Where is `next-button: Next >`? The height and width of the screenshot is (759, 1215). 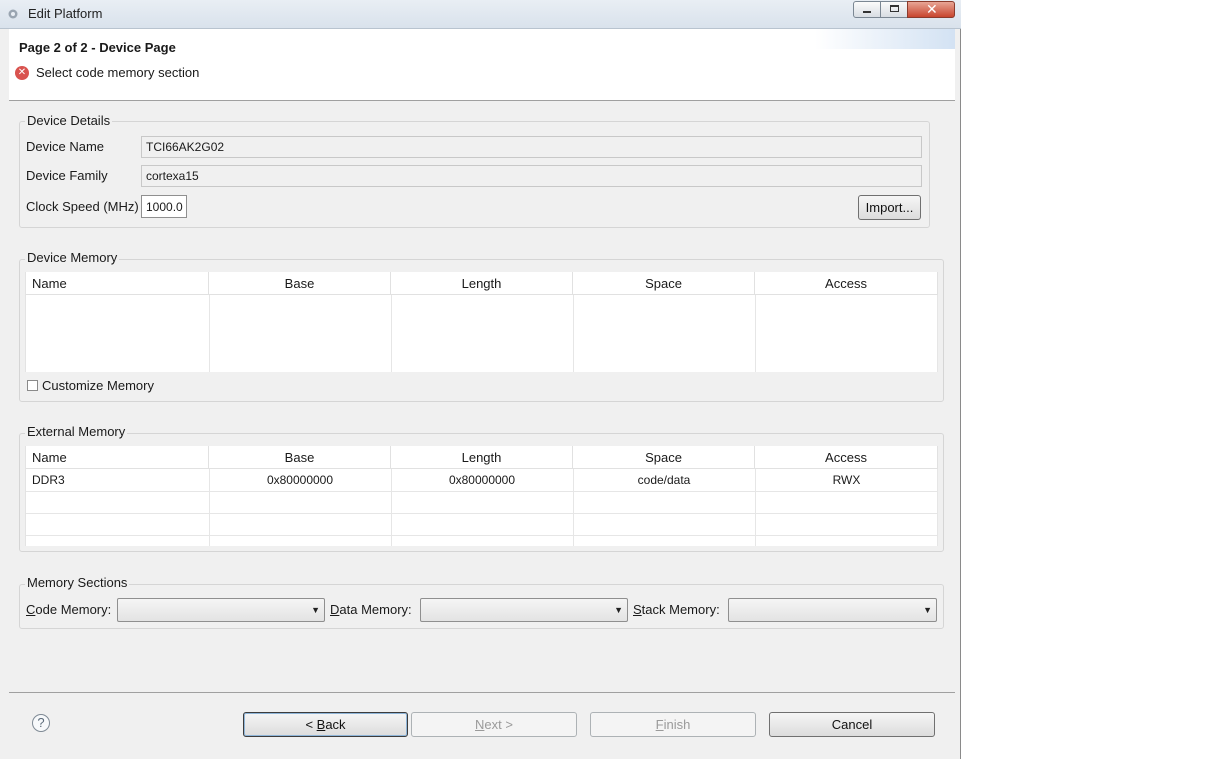 next-button: Next > is located at coordinates (494, 724).